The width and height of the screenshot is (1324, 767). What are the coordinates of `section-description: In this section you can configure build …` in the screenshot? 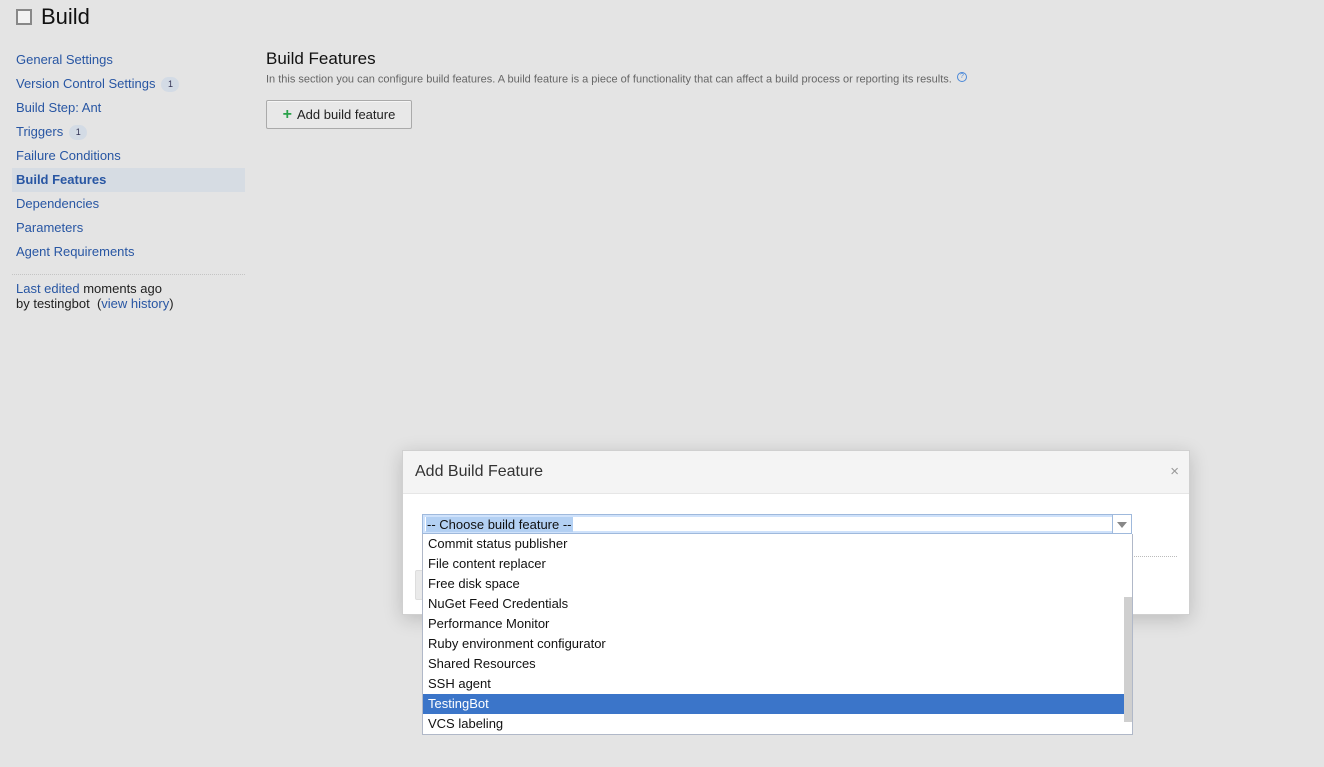 It's located at (616, 79).